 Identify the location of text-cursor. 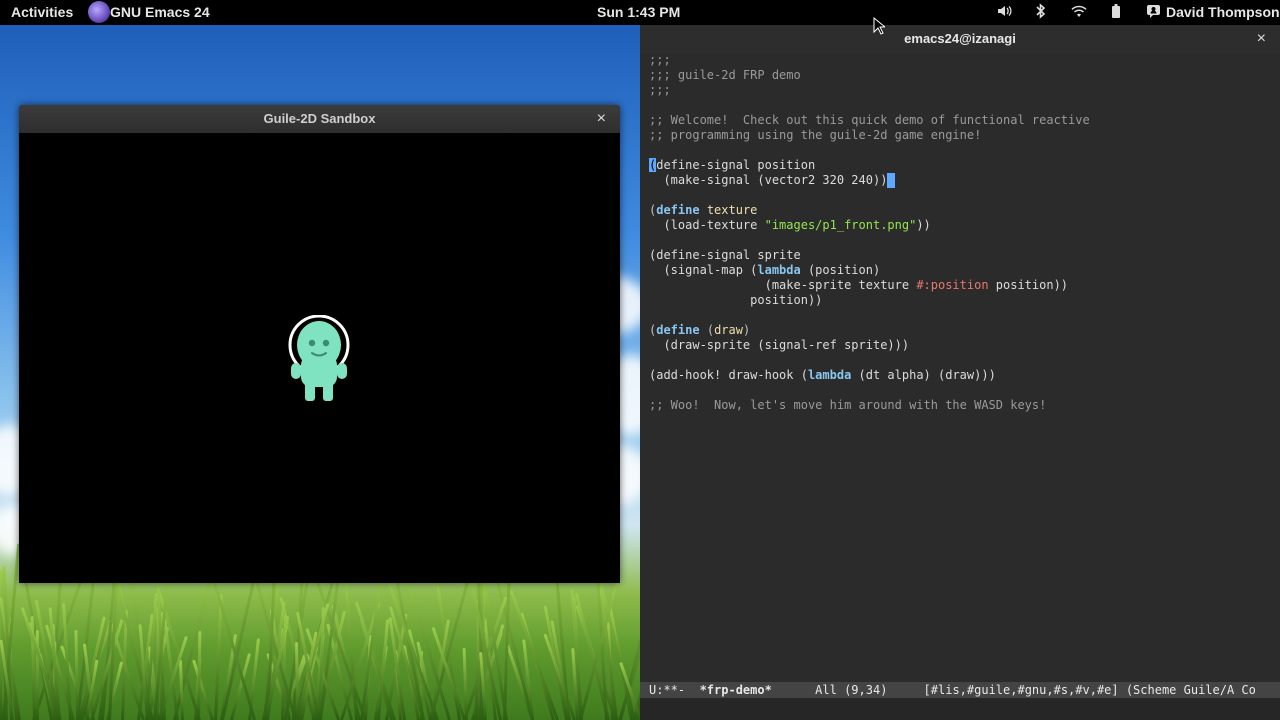
(891, 180).